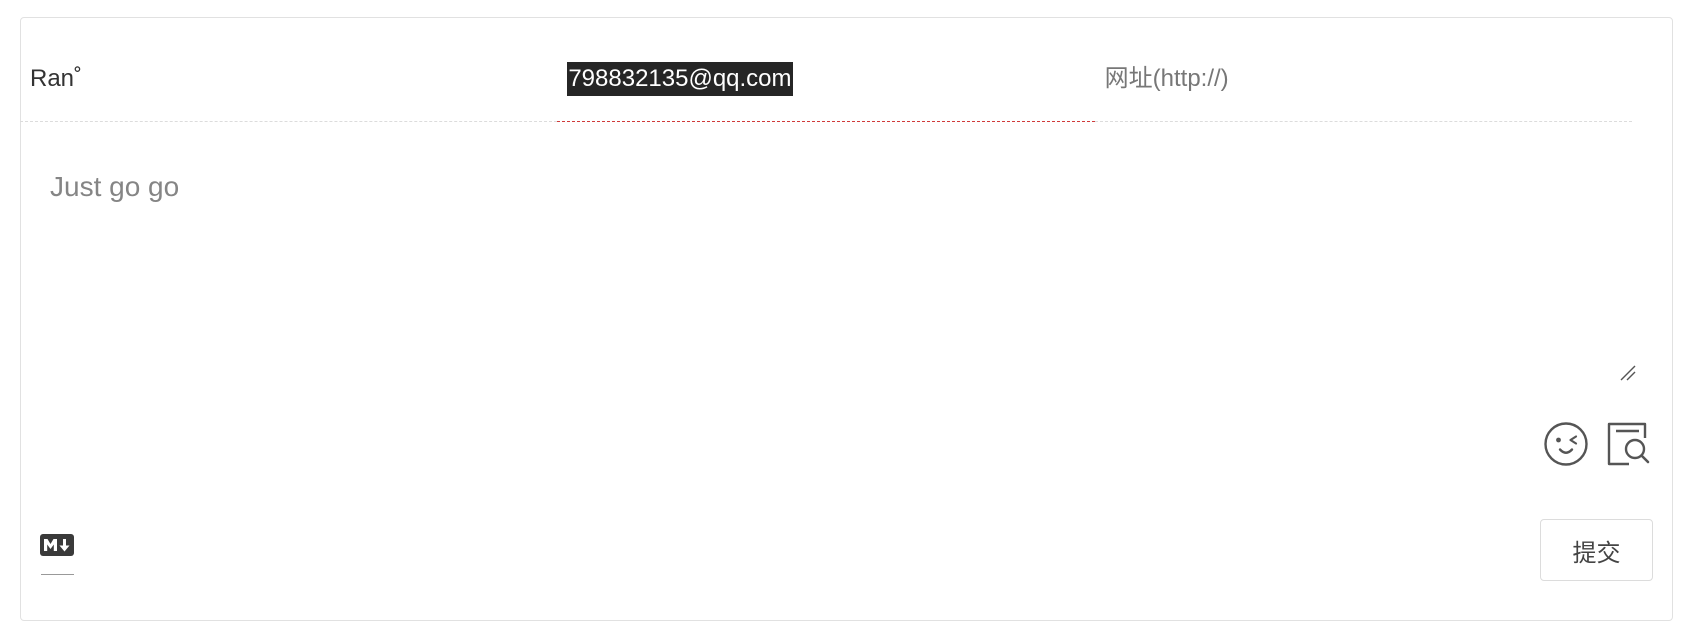  I want to click on nickname-value: Ran˚, so click(56, 78).